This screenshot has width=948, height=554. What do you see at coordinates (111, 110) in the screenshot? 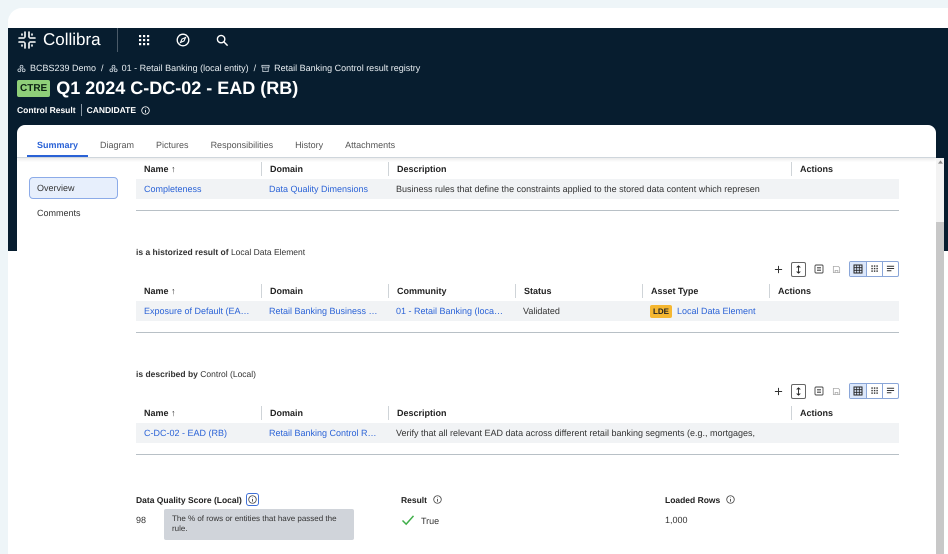
I see `status-label: CANDIDATE` at bounding box center [111, 110].